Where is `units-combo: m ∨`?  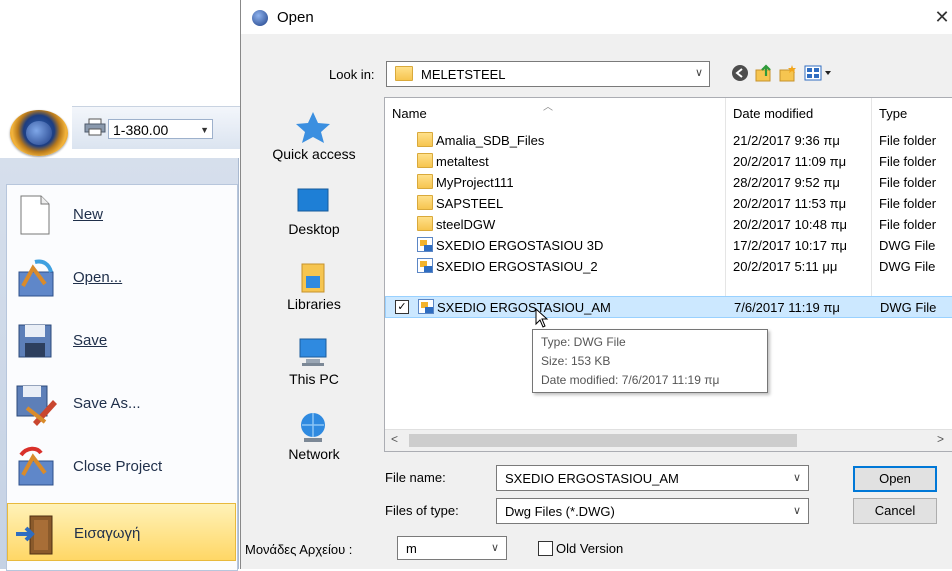
units-combo: m ∨ is located at coordinates (452, 548).